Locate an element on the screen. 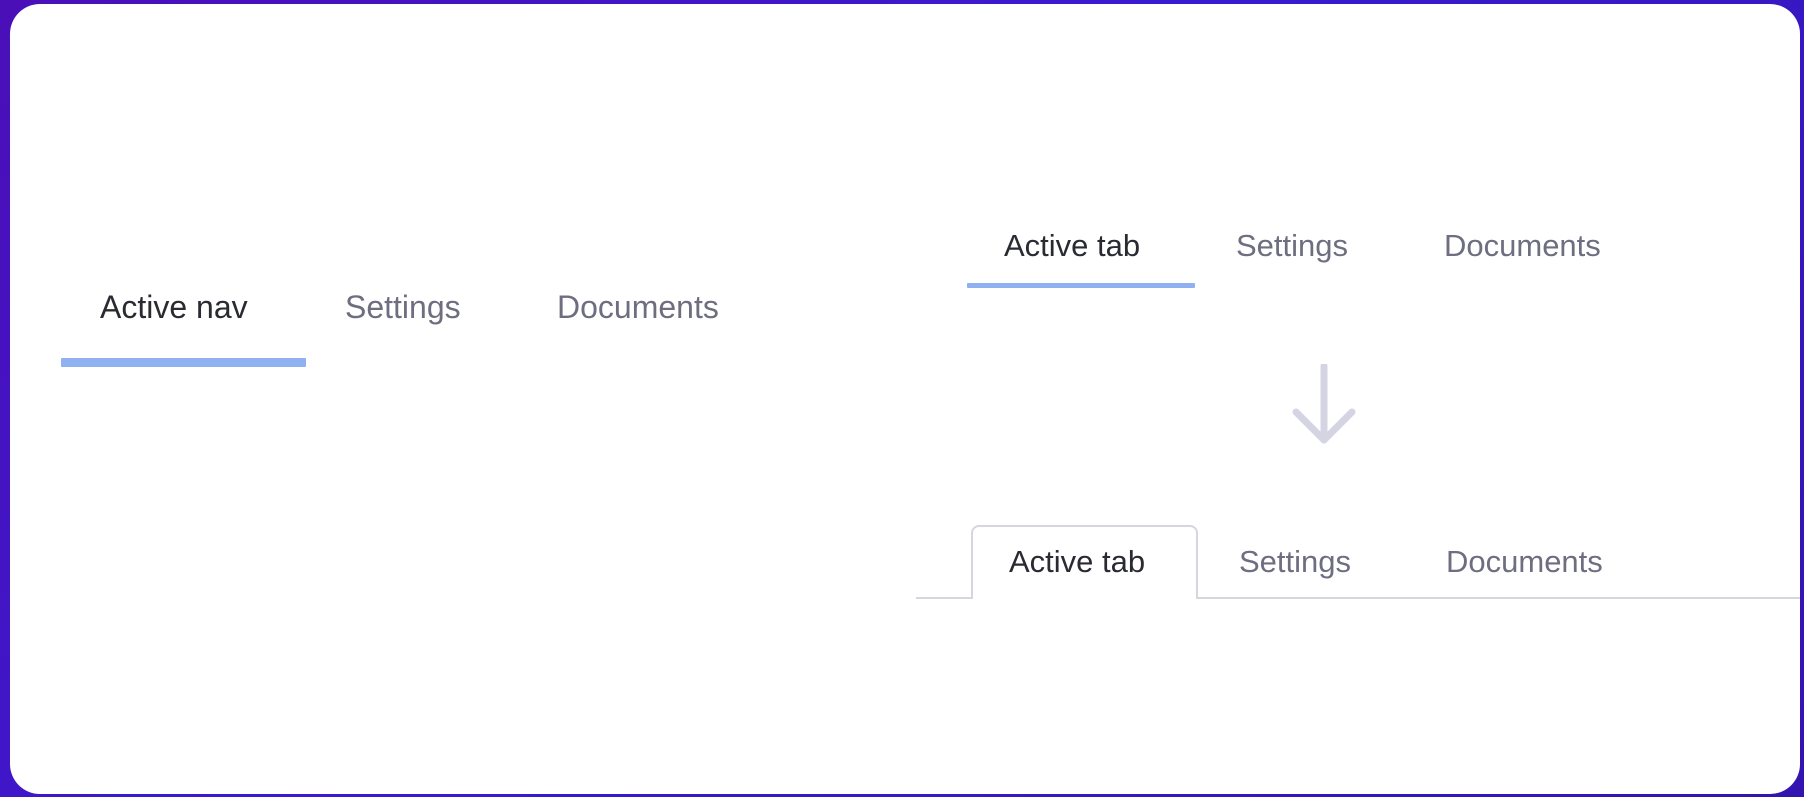 This screenshot has width=1804, height=797. tab-settings-underline-style: Settings is located at coordinates (1292, 246).